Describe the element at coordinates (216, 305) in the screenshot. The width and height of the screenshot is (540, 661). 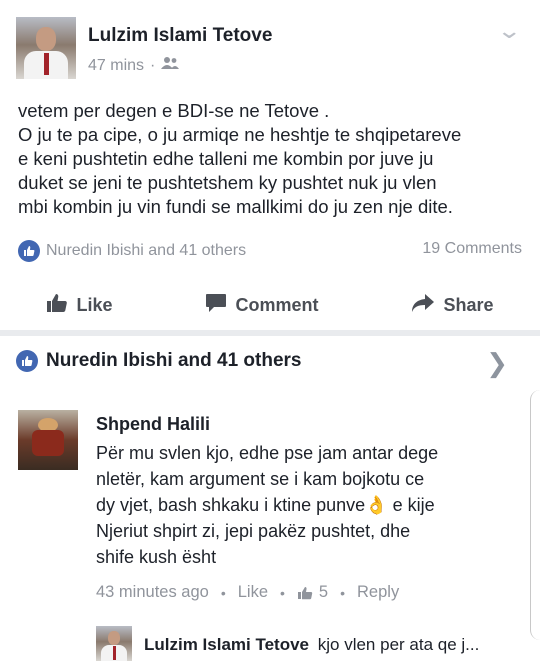
I see `comment-bubble-icon` at that location.